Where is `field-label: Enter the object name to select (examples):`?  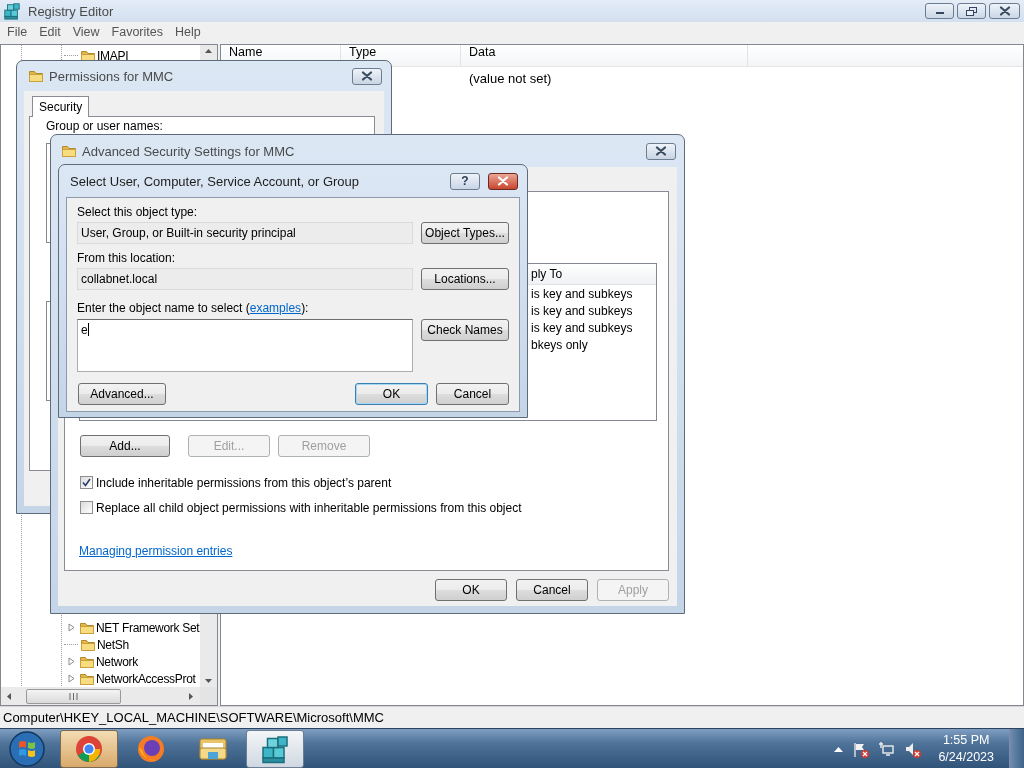 field-label: Enter the object name to select (examples): is located at coordinates (193, 308).